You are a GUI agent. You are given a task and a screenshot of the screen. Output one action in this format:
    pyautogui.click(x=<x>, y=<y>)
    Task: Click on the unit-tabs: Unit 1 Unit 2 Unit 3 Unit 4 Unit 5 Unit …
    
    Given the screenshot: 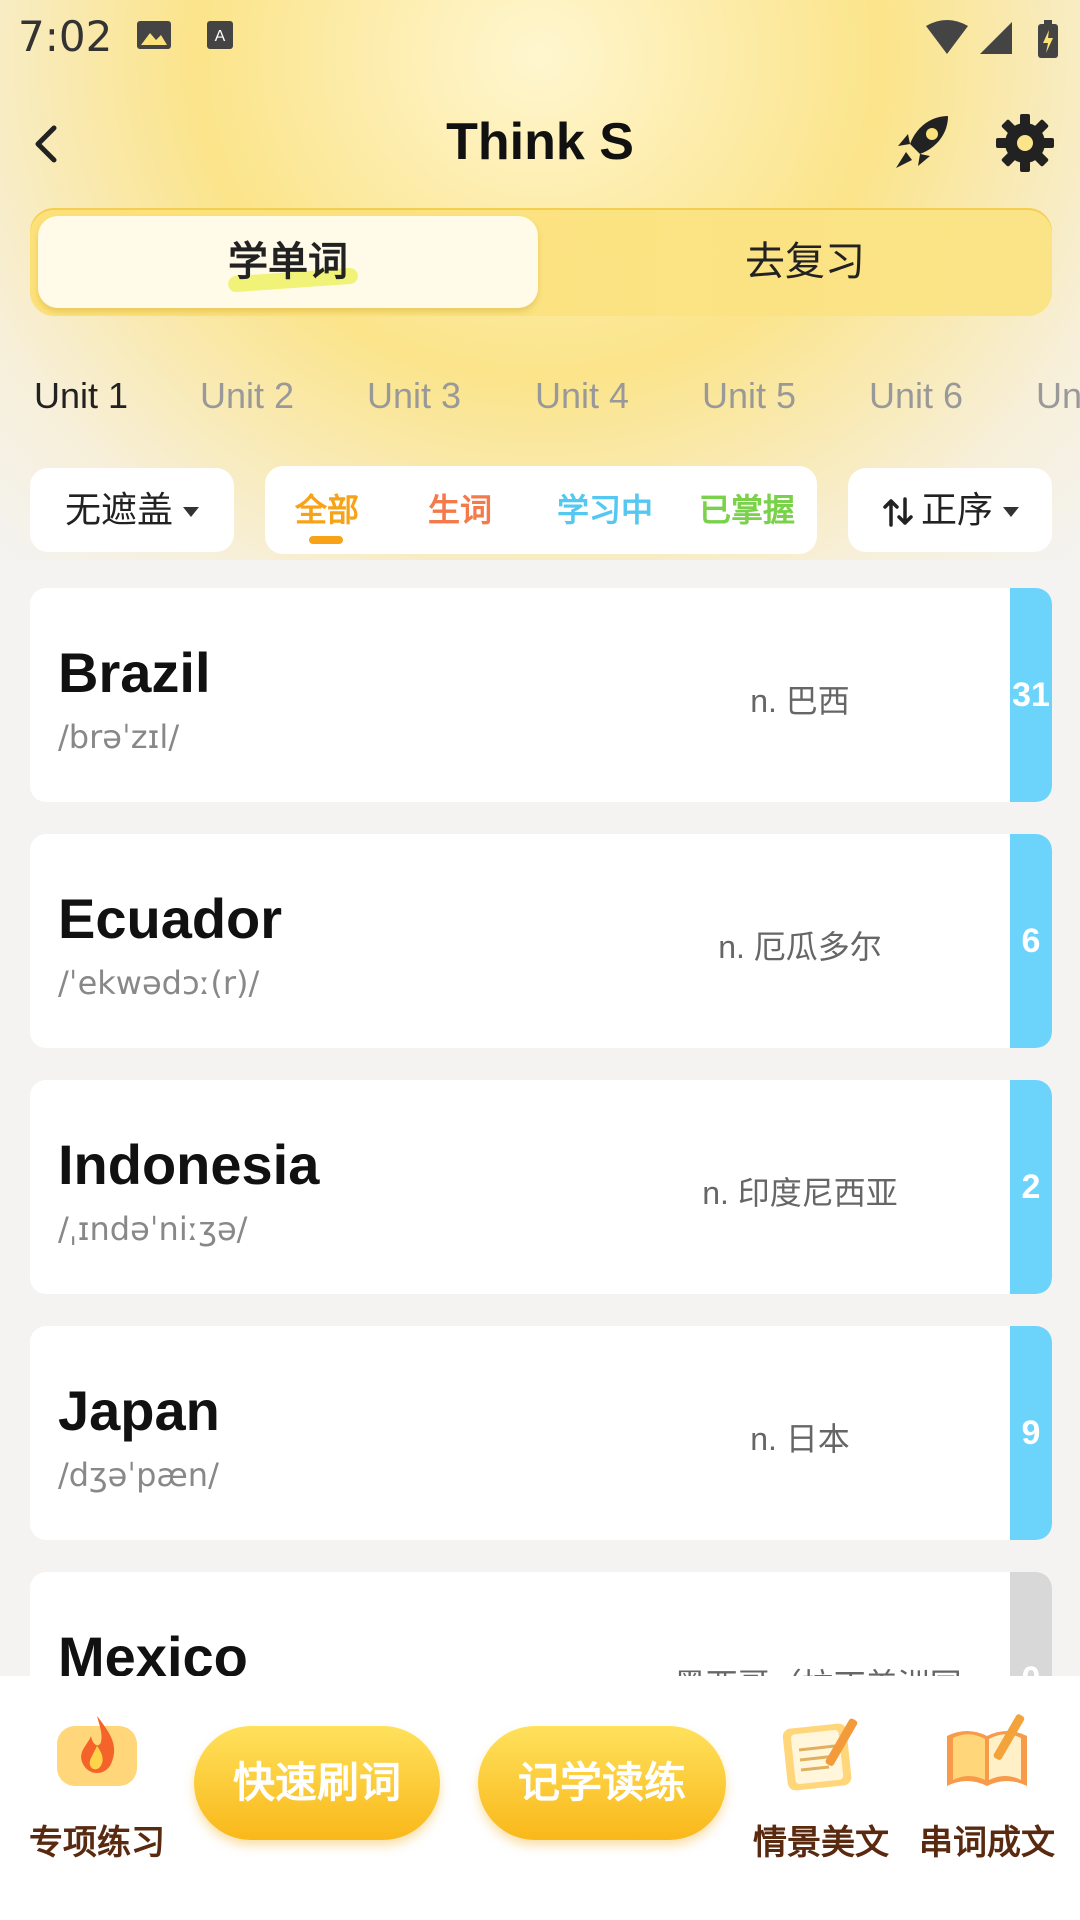 What is the action you would take?
    pyautogui.click(x=540, y=405)
    